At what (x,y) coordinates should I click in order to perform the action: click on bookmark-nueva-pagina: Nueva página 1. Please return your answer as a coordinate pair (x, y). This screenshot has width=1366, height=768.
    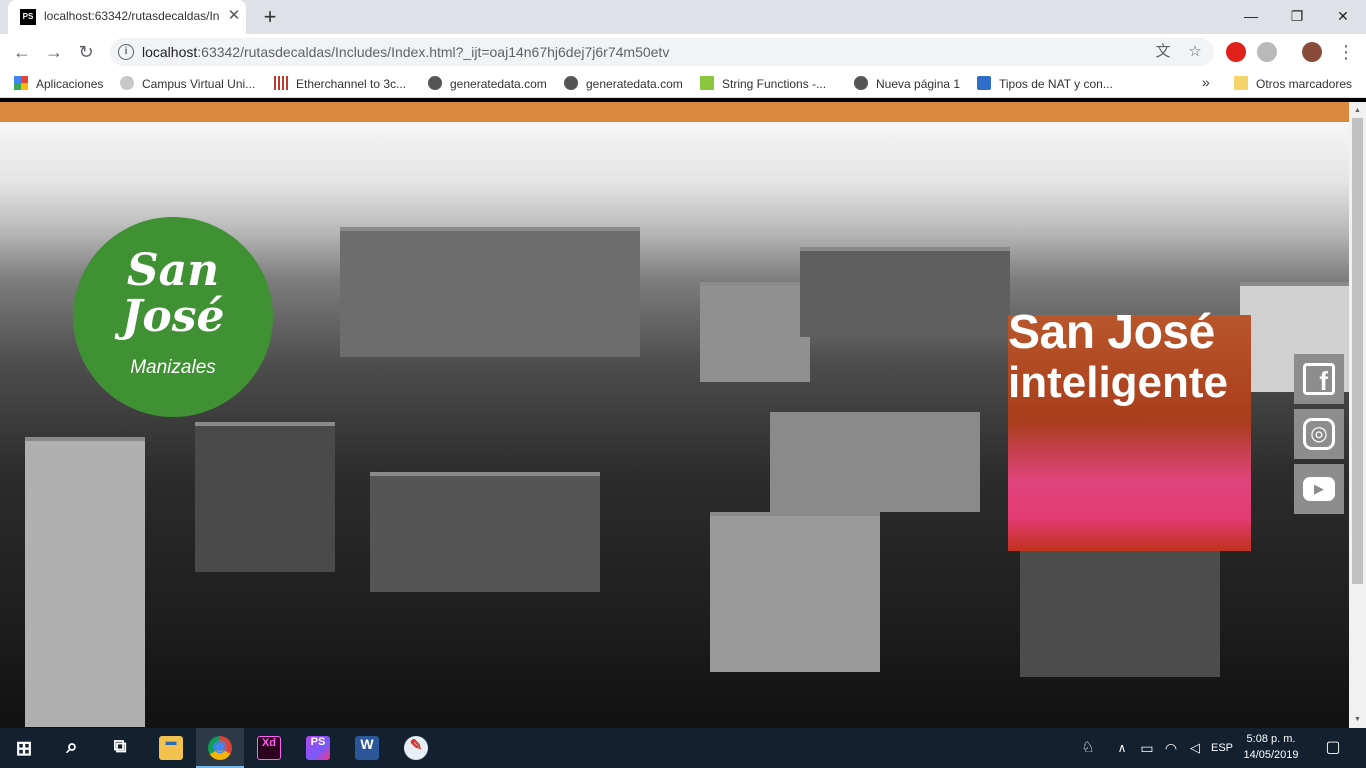
    Looking at the image, I should click on (907, 83).